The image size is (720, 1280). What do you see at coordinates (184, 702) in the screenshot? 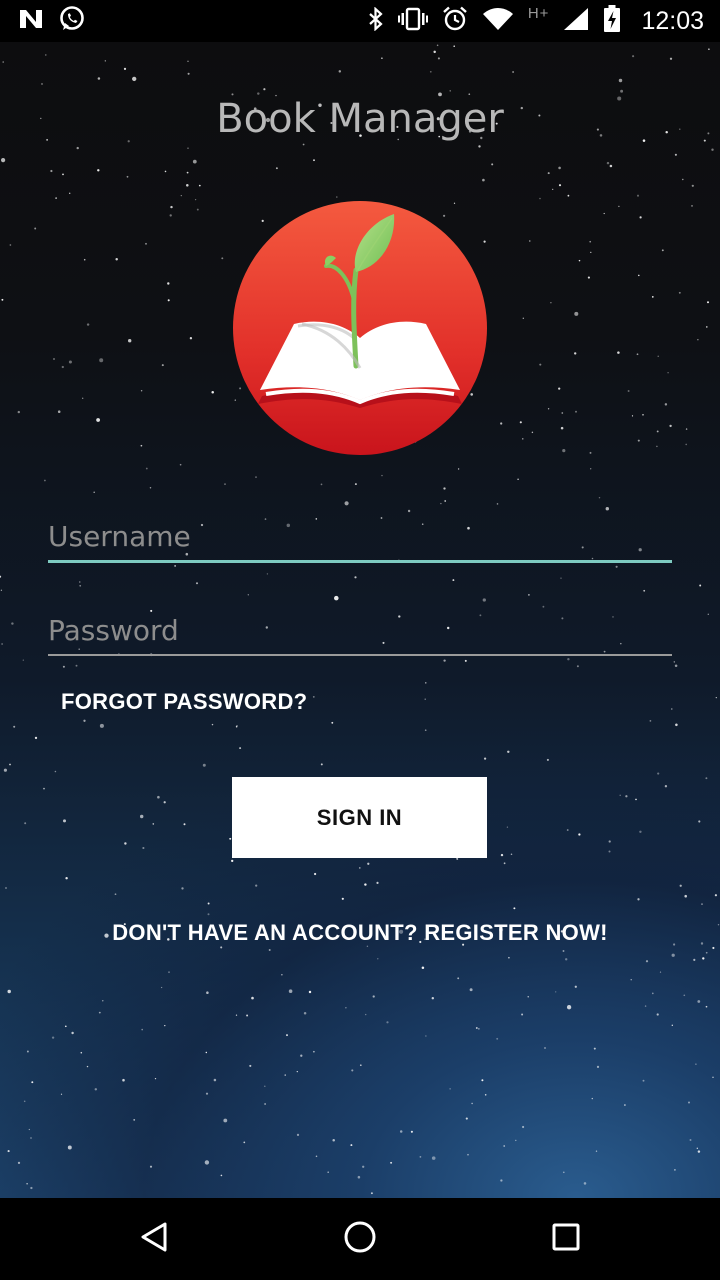
I see `forgot-password-link: FORGOT PASSWORD?` at bounding box center [184, 702].